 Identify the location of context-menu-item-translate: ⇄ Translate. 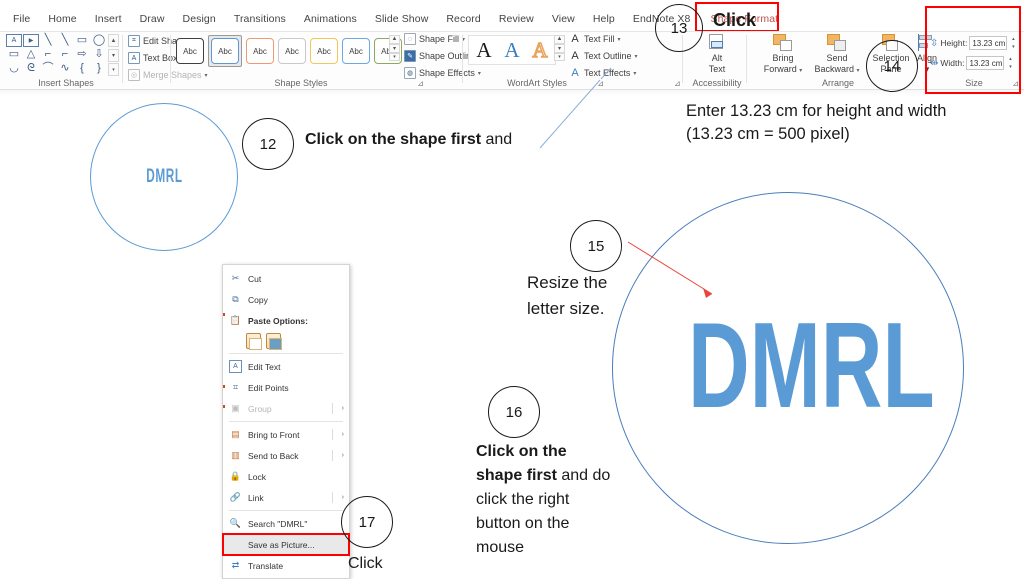
(286, 565).